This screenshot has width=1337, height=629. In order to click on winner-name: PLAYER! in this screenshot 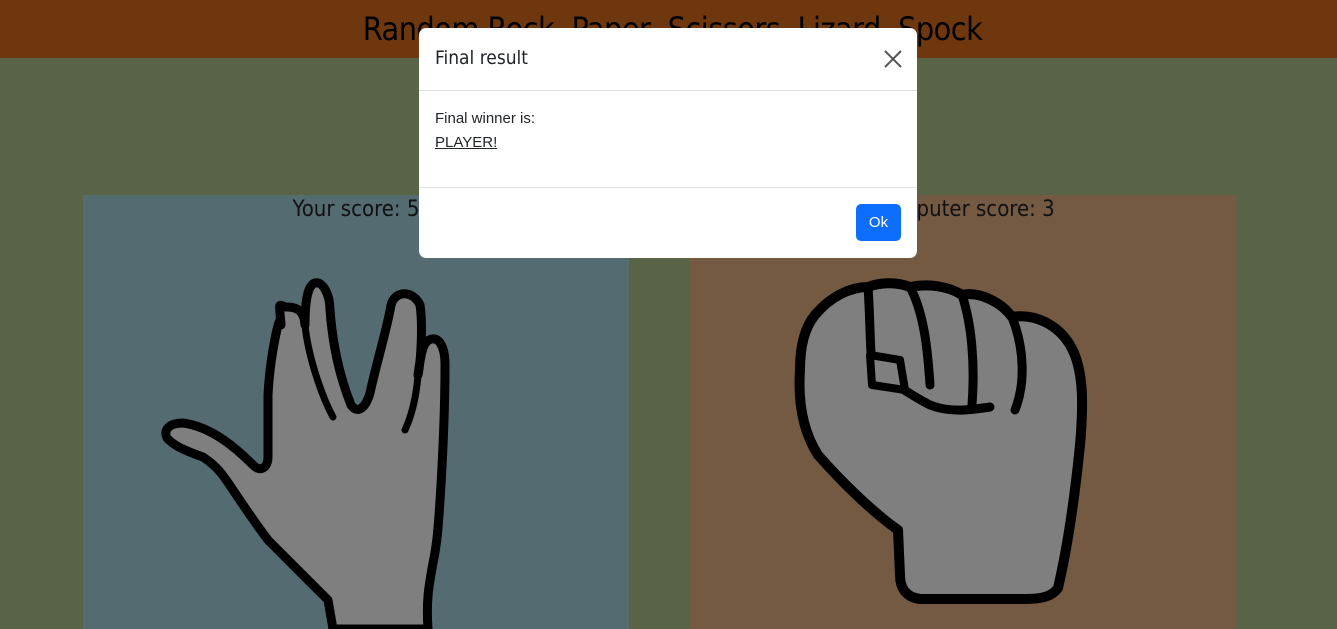, I will do `click(466, 142)`.